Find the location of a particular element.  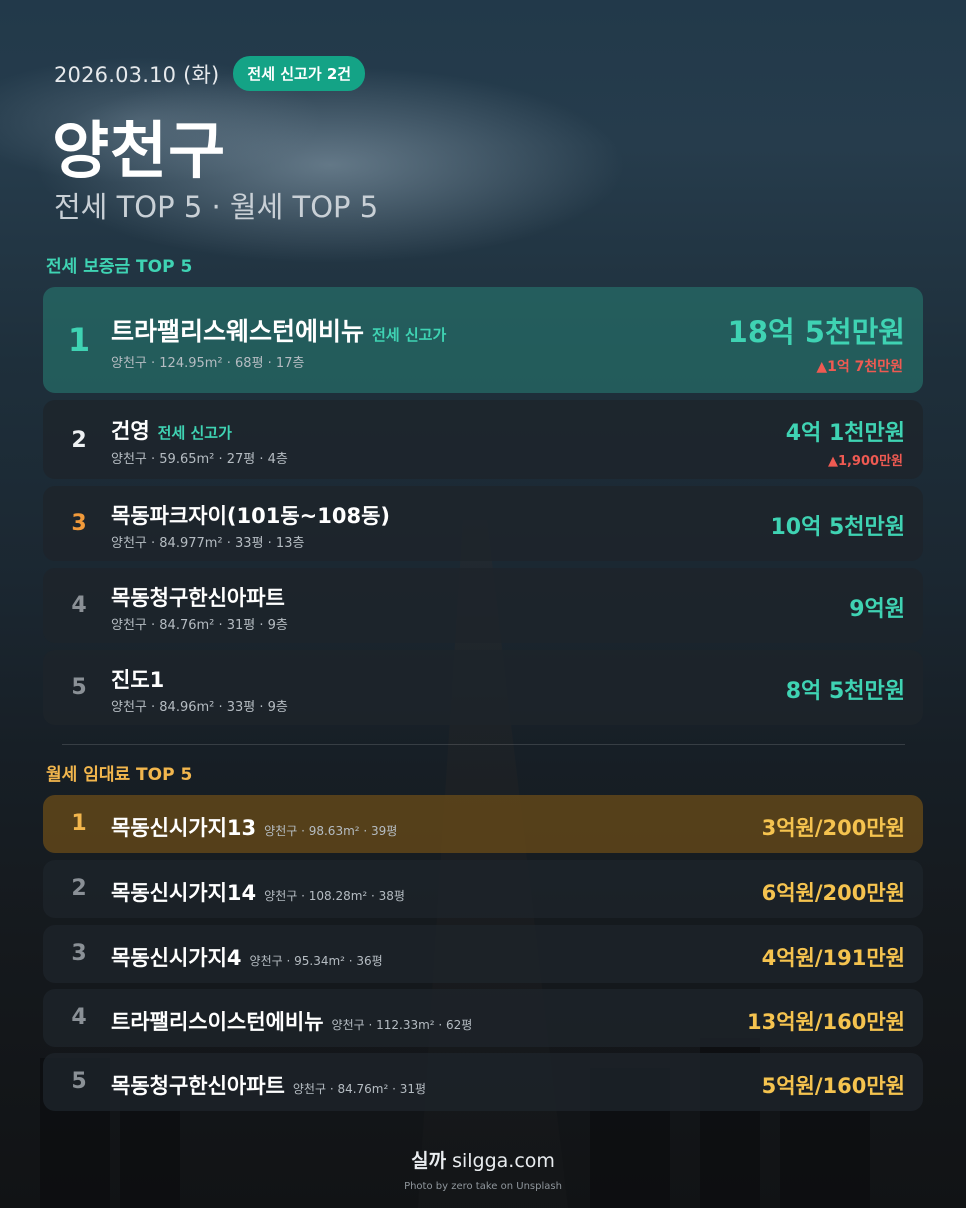

apartment-meta: 양천구 · 112.33m² · 62평 is located at coordinates (402, 1025).